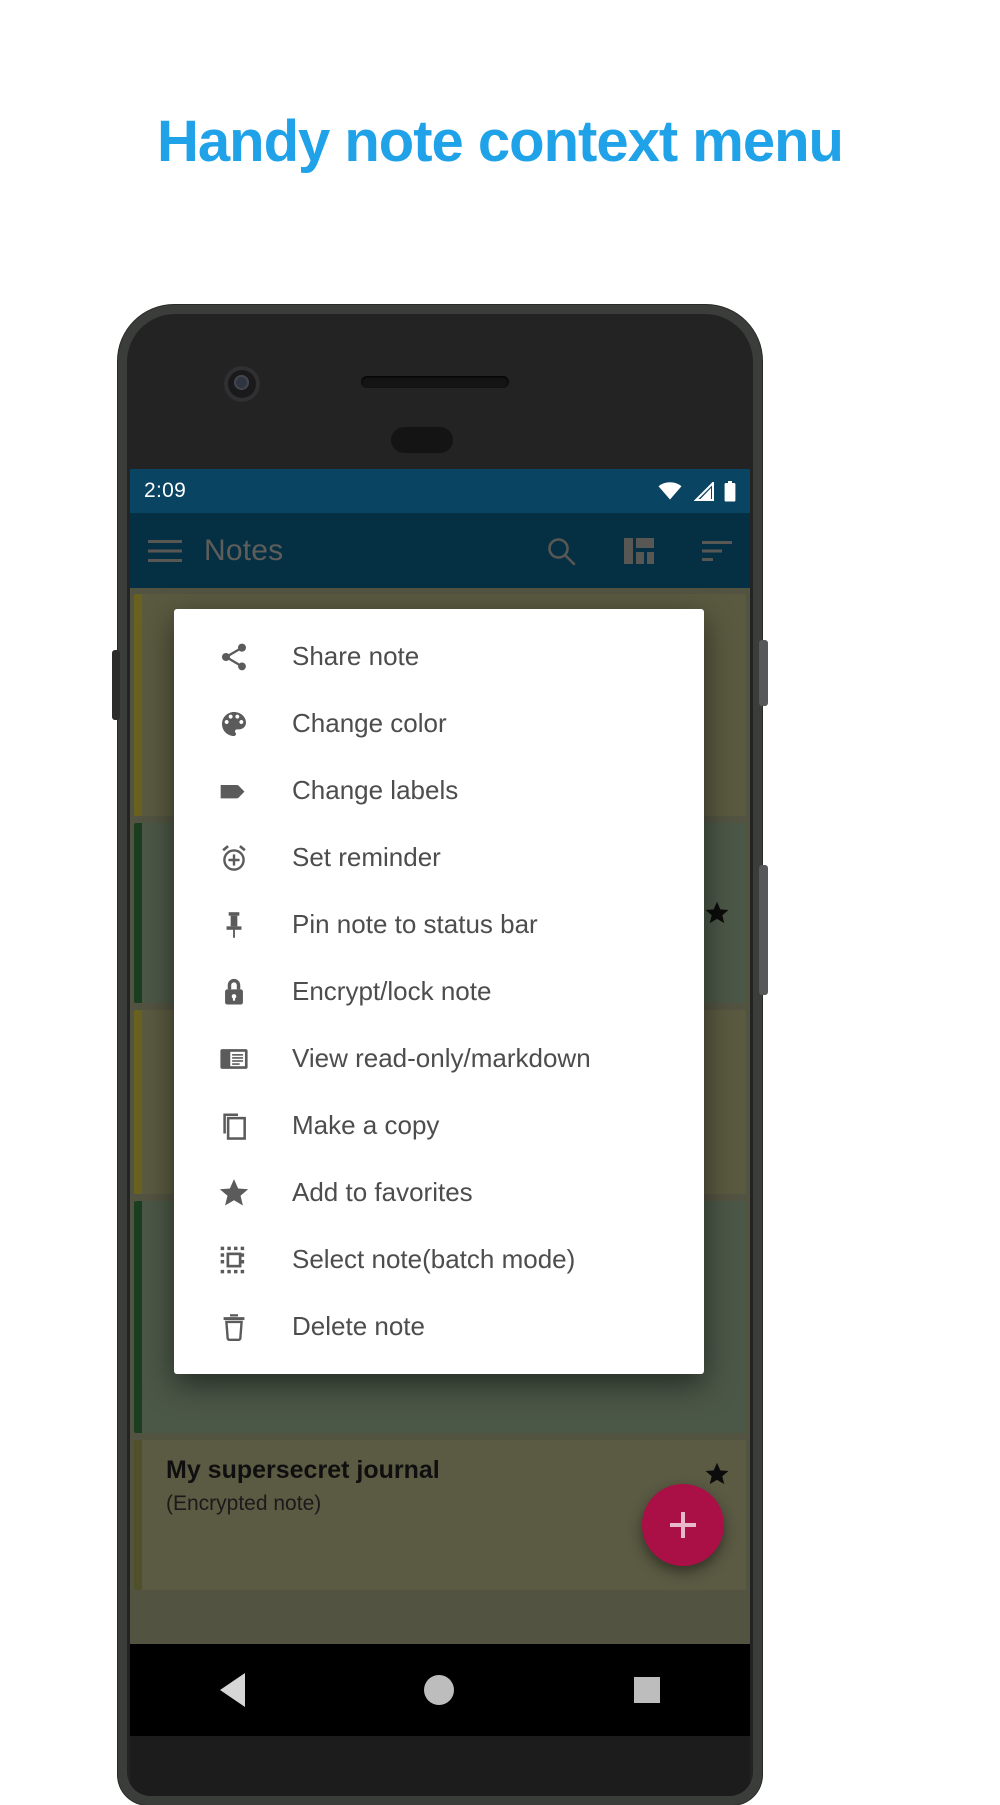 Image resolution: width=1000 pixels, height=1805 pixels. What do you see at coordinates (116, 685) in the screenshot?
I see `phone-left-button` at bounding box center [116, 685].